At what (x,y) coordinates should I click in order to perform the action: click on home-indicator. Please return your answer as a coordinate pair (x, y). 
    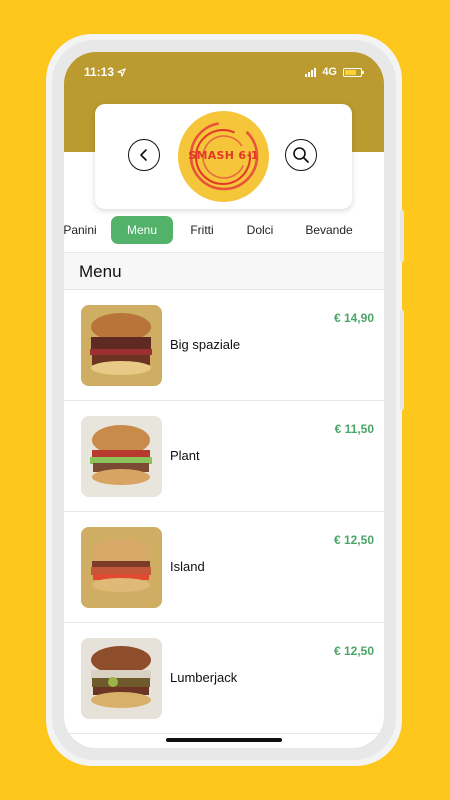
    Looking at the image, I should click on (224, 740).